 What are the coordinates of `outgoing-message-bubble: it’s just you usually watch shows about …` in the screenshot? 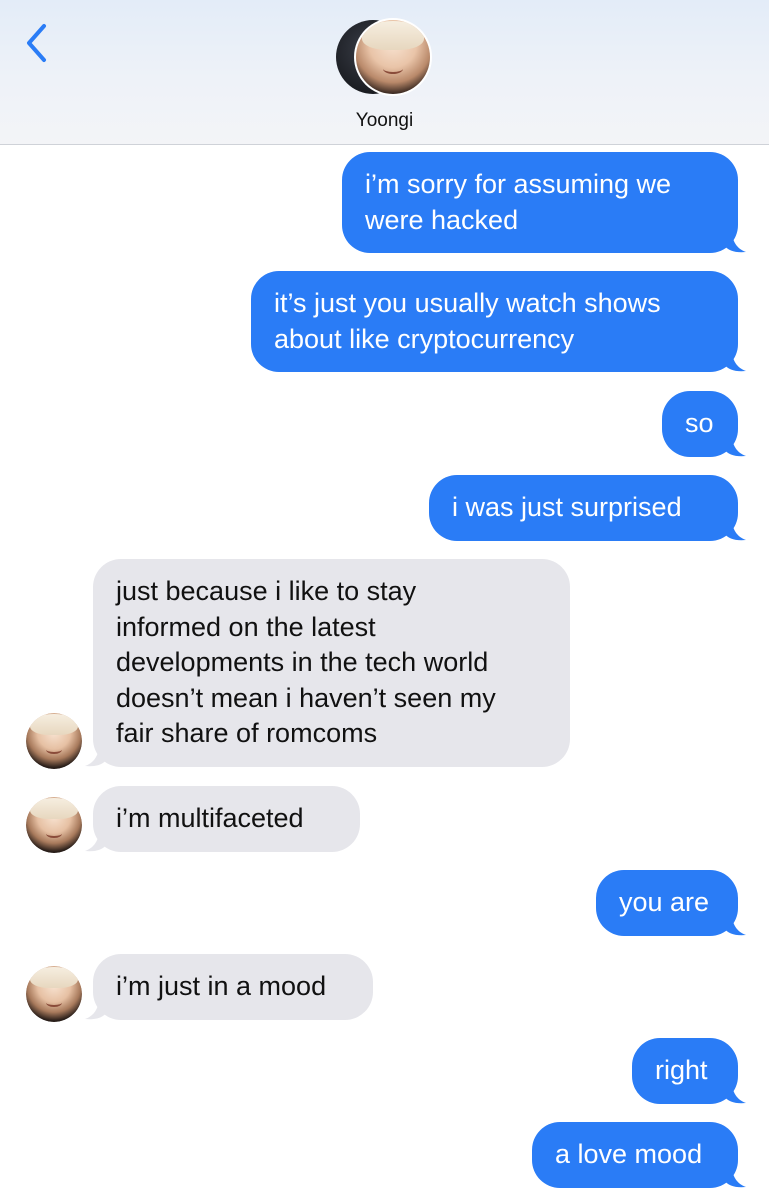 It's located at (498, 321).